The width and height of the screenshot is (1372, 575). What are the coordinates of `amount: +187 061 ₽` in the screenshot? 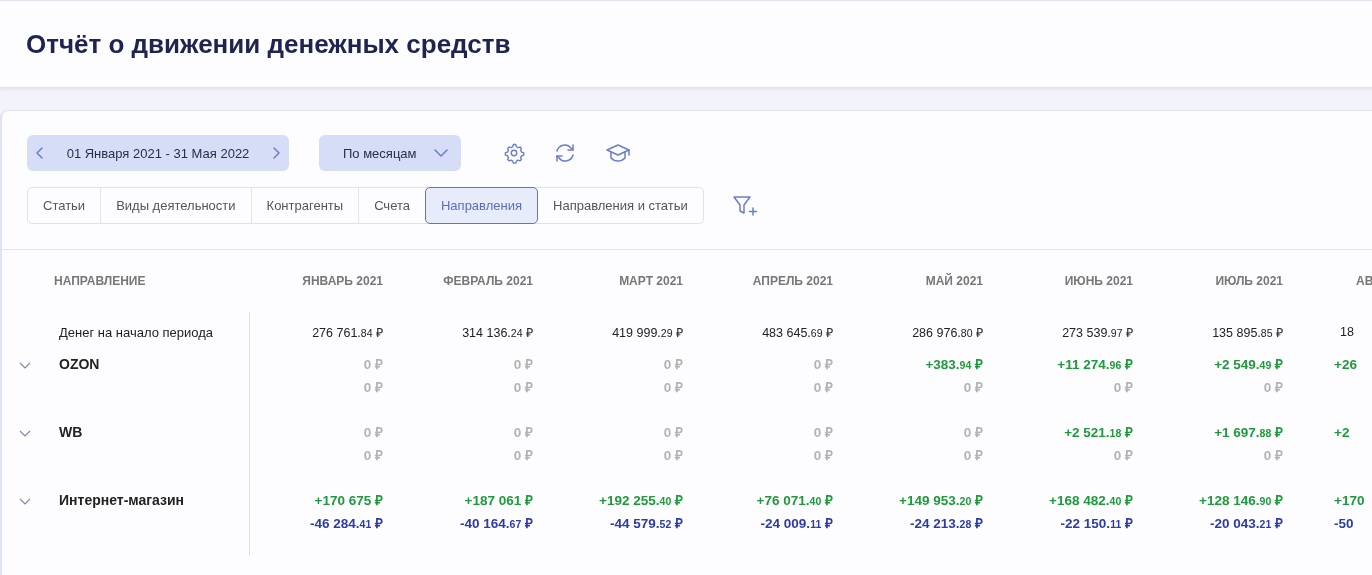 It's located at (498, 500).